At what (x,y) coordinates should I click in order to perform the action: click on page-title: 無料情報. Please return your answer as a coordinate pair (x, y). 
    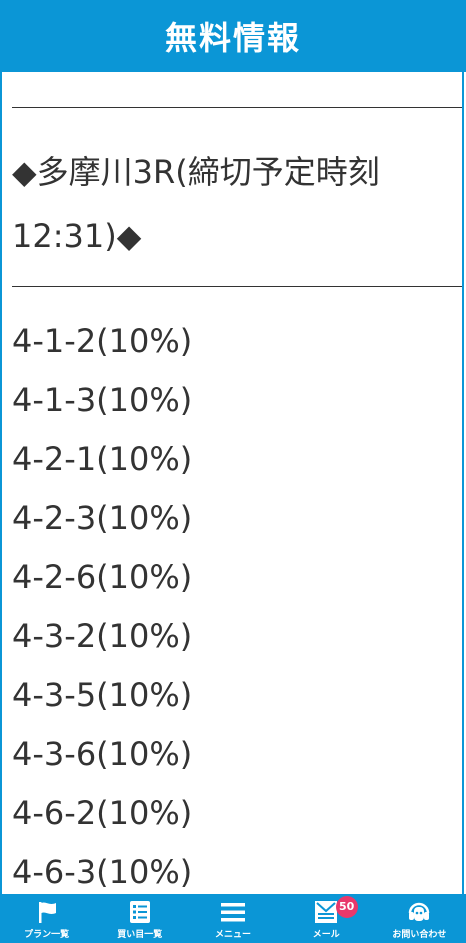
    Looking at the image, I should click on (232, 38).